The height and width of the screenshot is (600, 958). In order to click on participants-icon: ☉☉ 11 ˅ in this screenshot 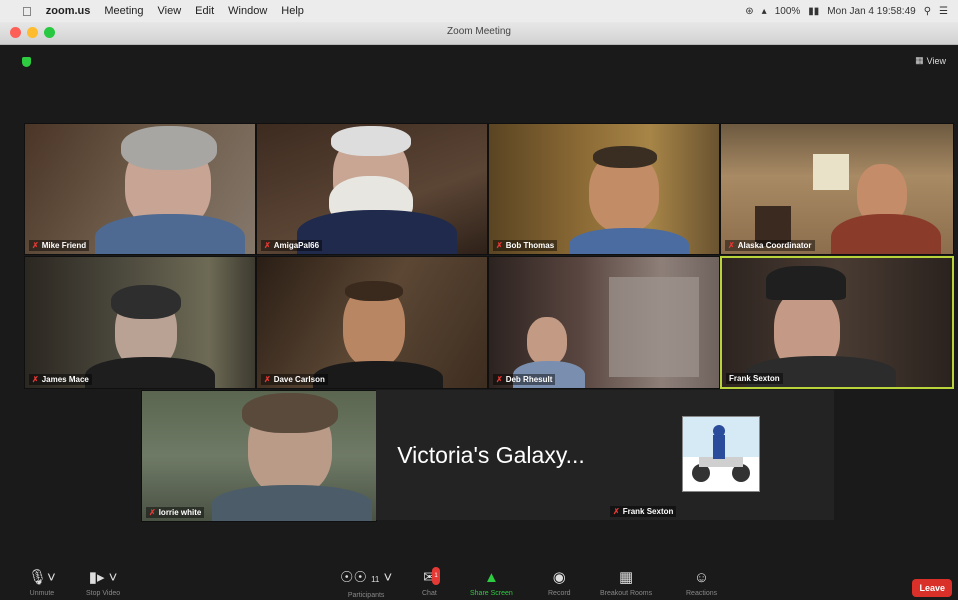, I will do `click(366, 577)`.